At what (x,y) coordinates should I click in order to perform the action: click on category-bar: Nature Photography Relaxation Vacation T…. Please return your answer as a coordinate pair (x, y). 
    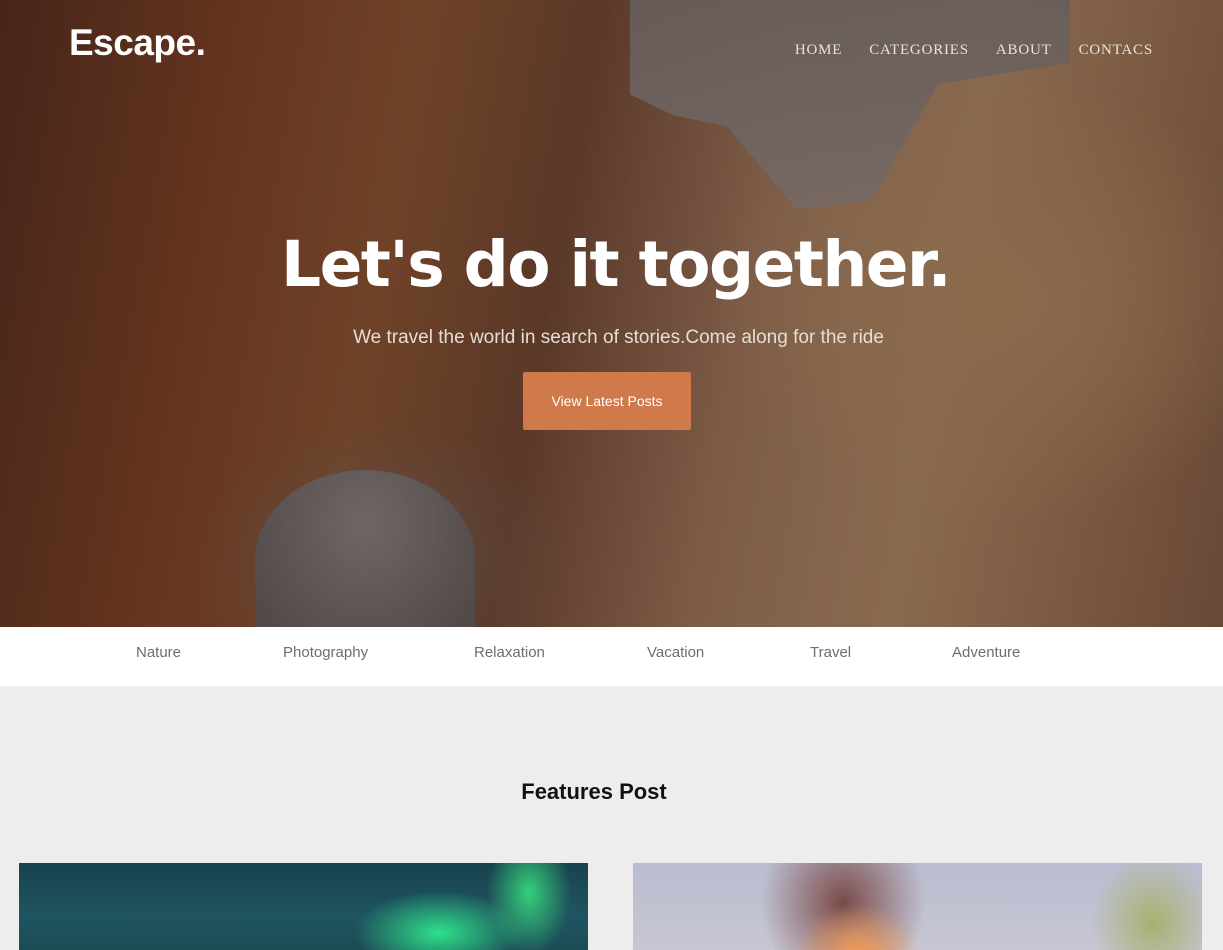
    Looking at the image, I should click on (611, 656).